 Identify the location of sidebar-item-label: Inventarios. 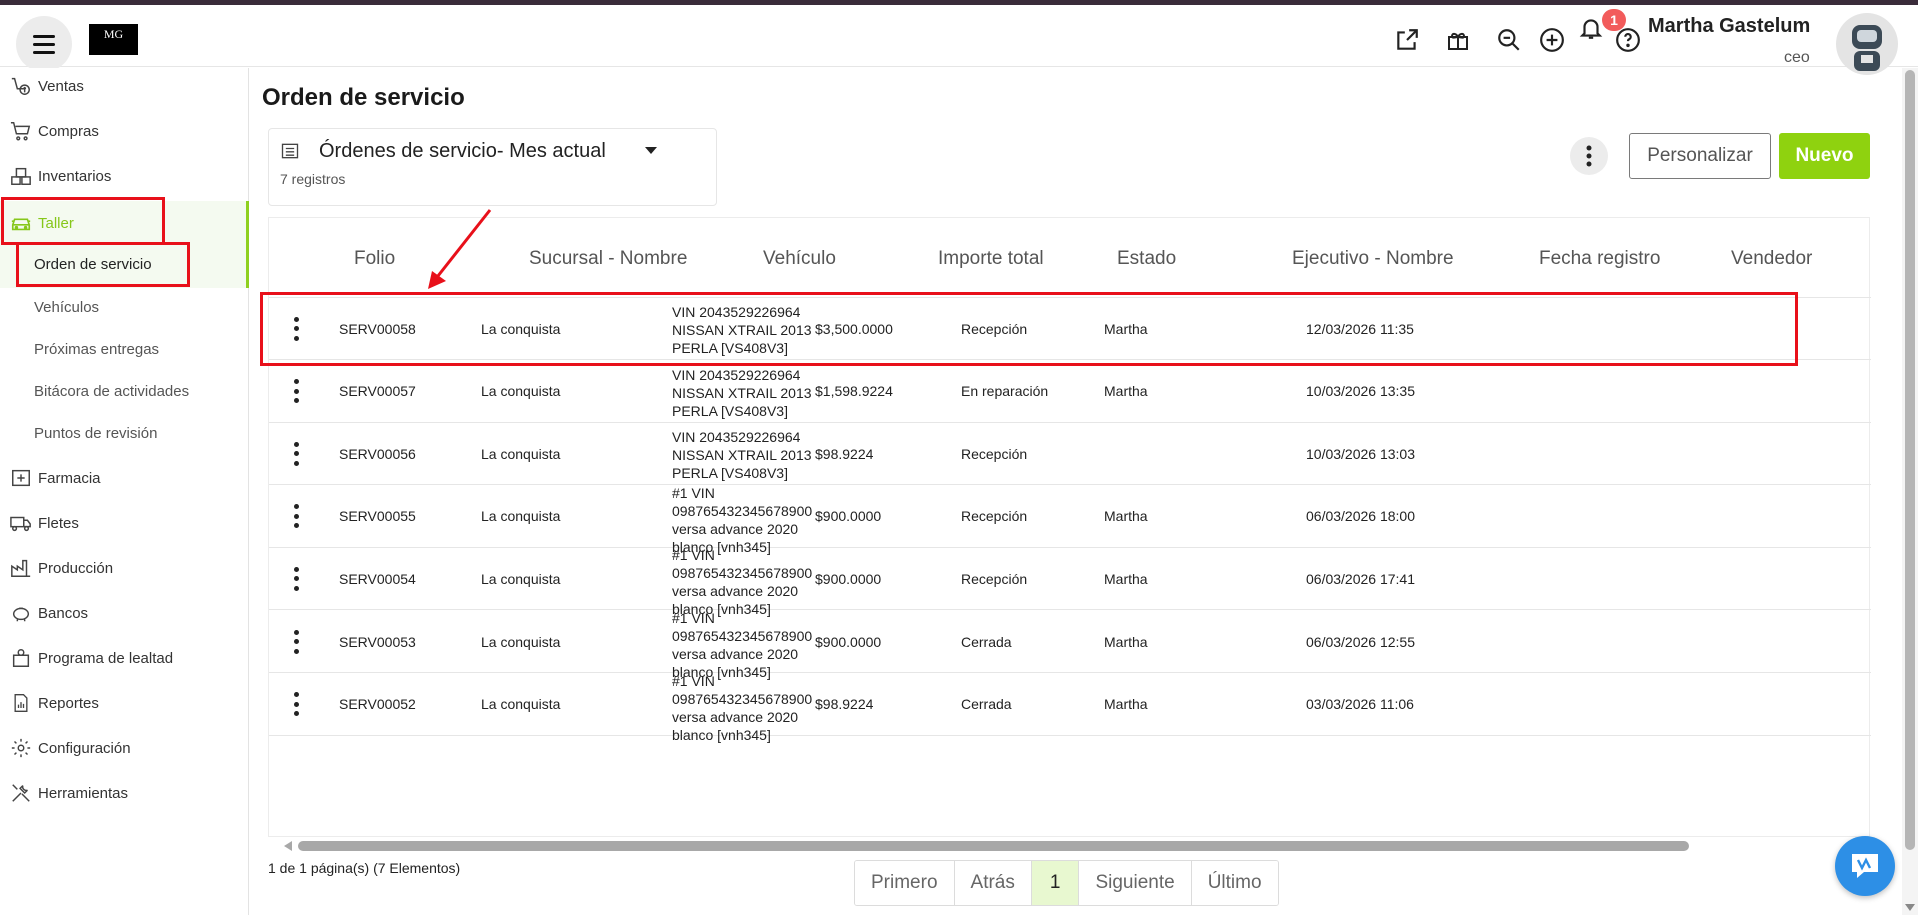
(75, 176).